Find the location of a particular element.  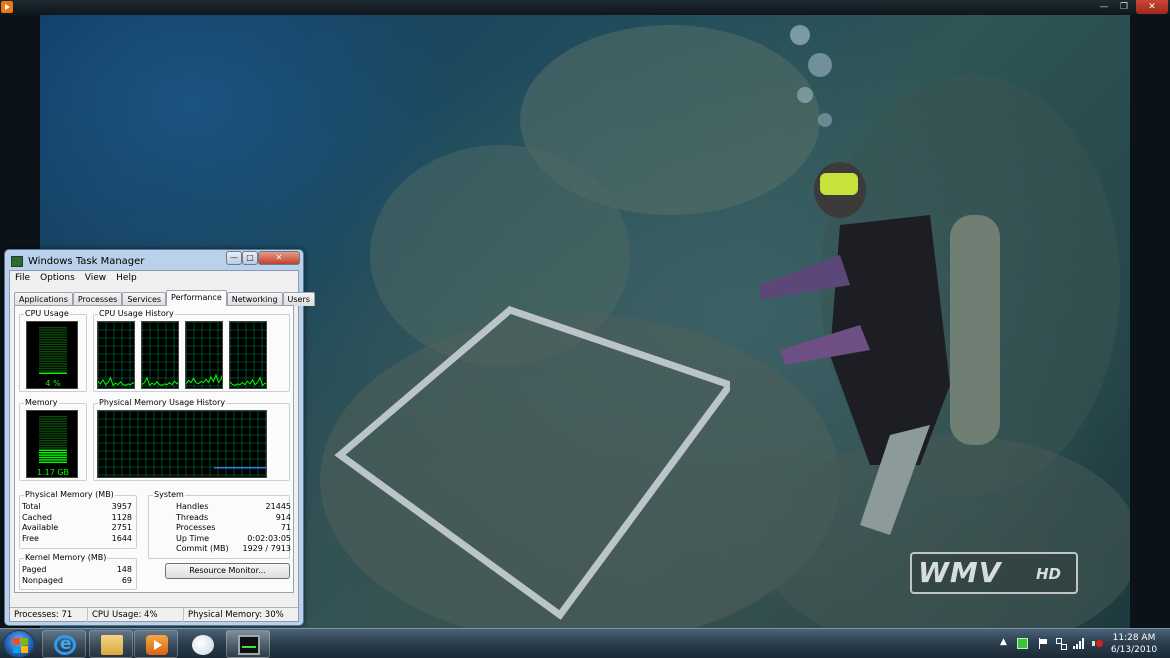

maximize-button: □ is located at coordinates (250, 258).